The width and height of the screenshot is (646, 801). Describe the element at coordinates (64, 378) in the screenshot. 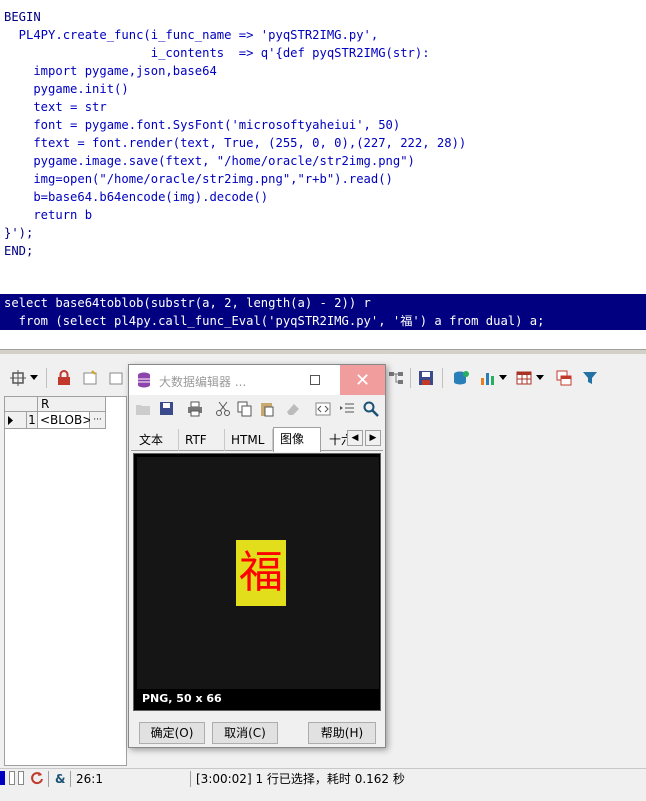

I see `lock-icon` at that location.